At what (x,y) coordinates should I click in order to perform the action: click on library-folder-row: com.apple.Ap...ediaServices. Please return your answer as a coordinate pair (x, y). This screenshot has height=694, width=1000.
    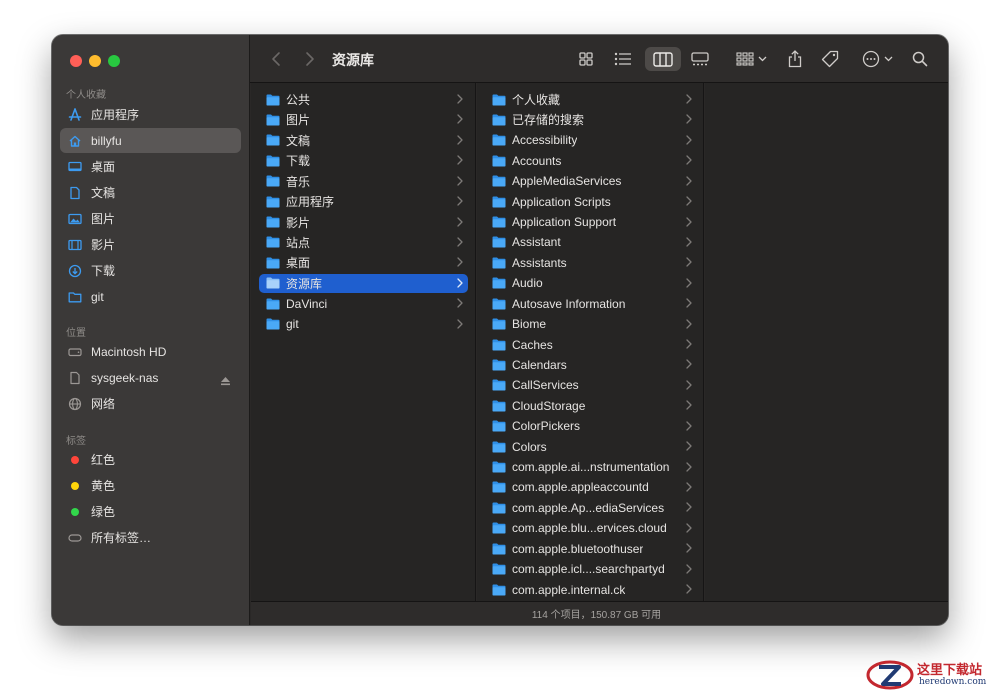
    Looking at the image, I should click on (591, 507).